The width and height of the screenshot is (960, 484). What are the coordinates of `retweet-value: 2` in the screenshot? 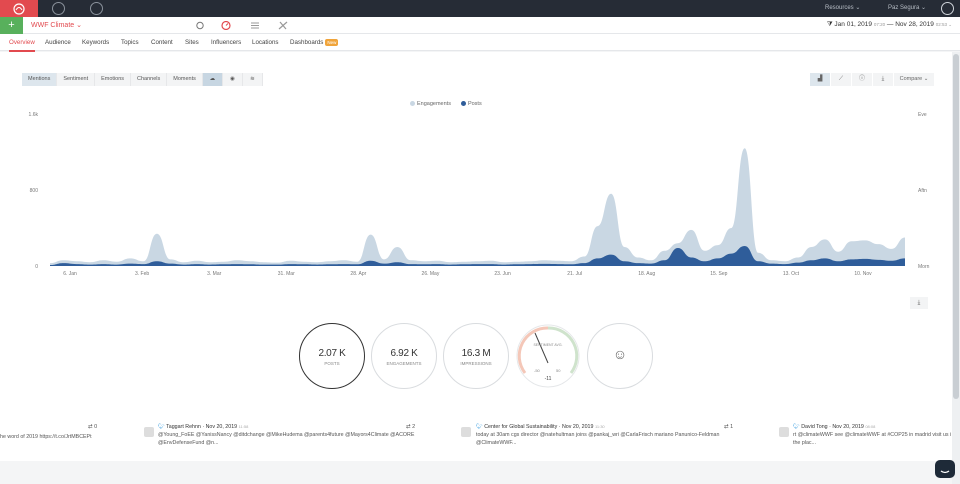 It's located at (414, 427).